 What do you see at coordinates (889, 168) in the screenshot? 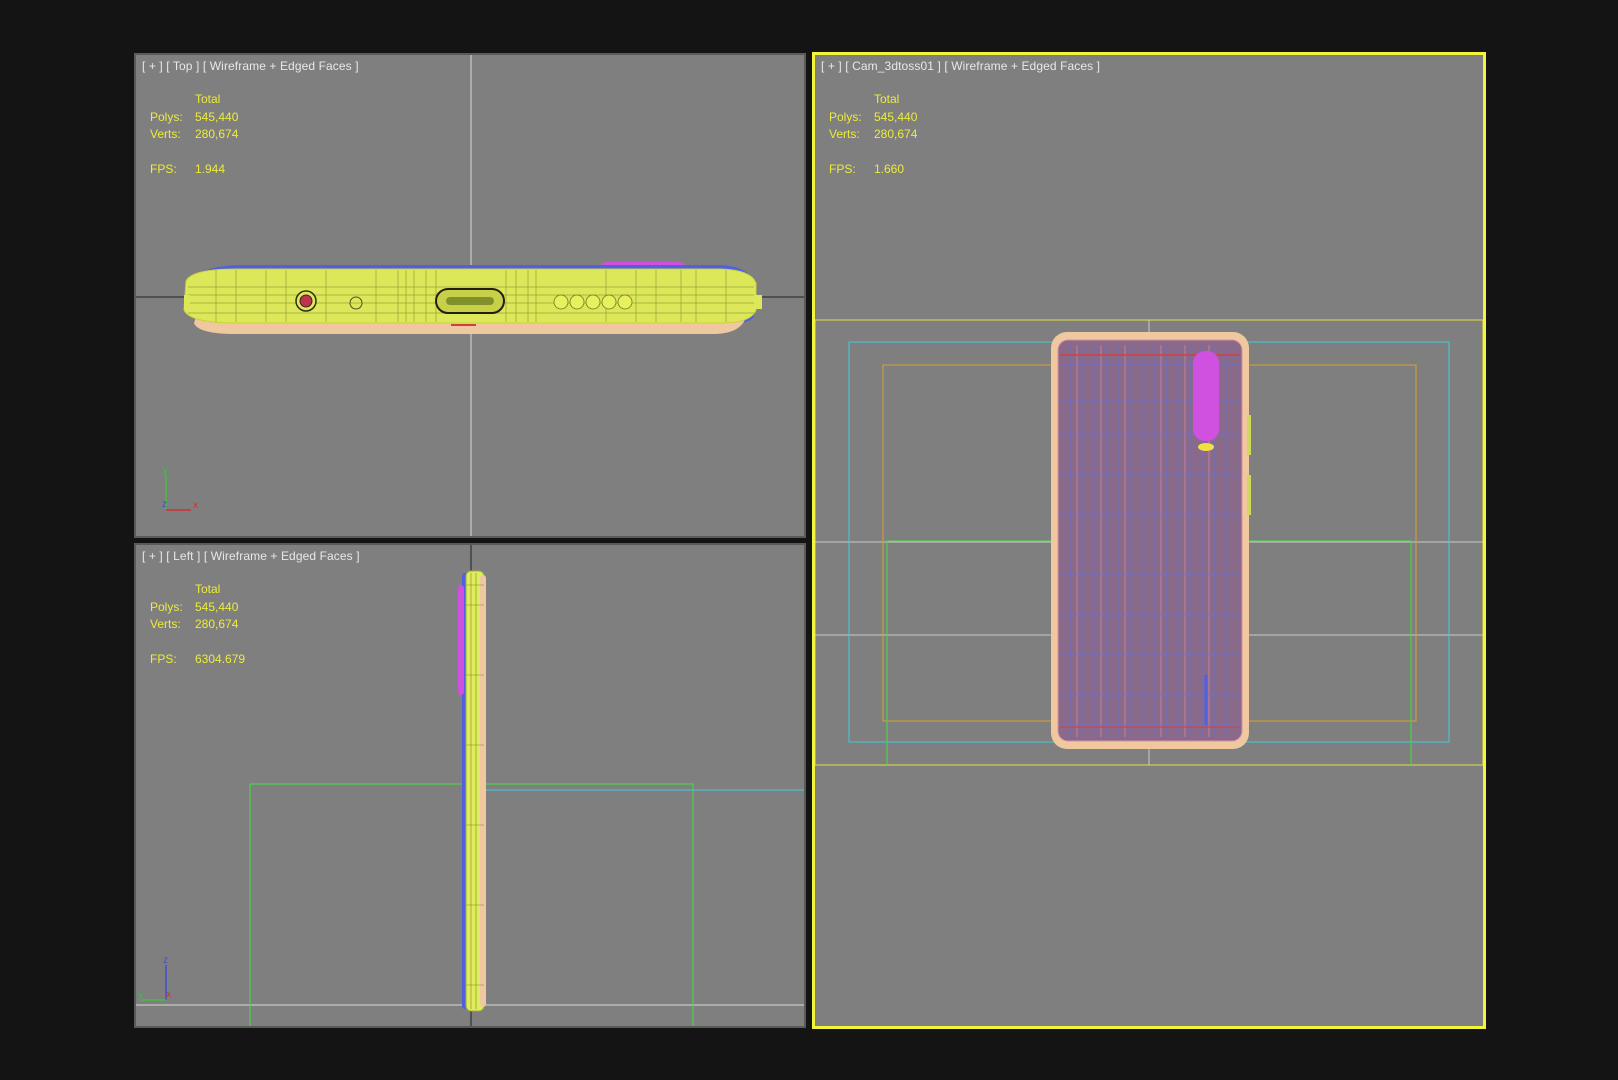
I see `fps-value: 1.660` at bounding box center [889, 168].